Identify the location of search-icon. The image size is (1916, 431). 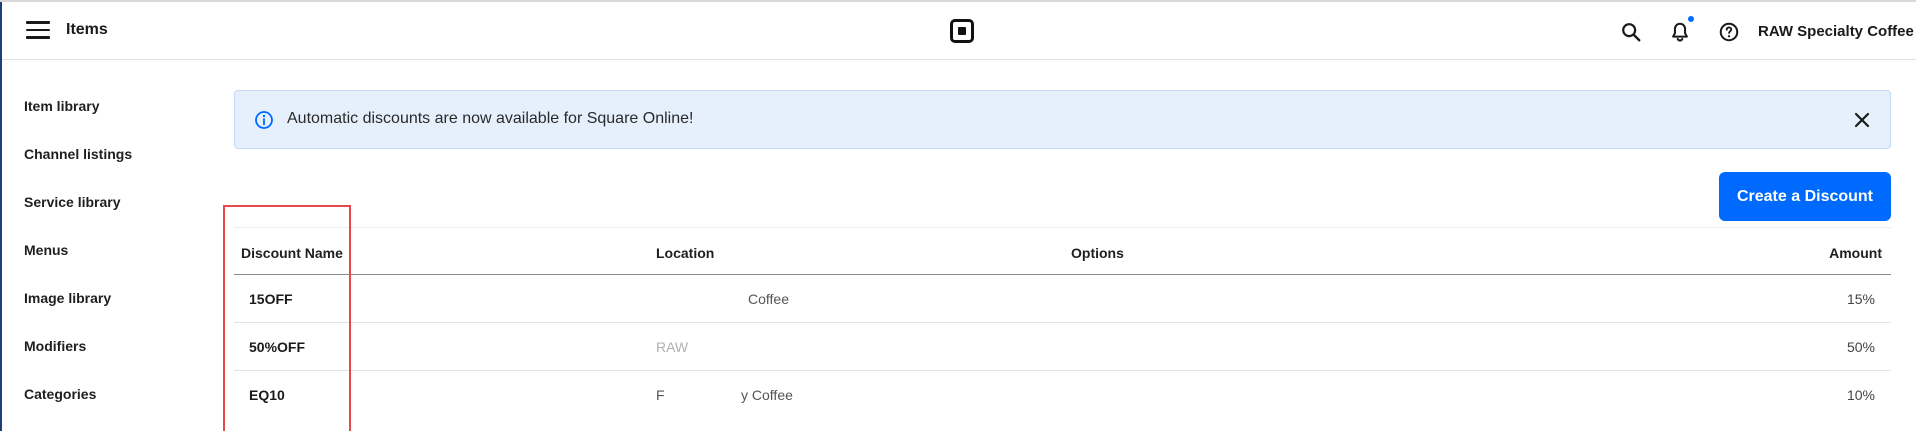
(1631, 32).